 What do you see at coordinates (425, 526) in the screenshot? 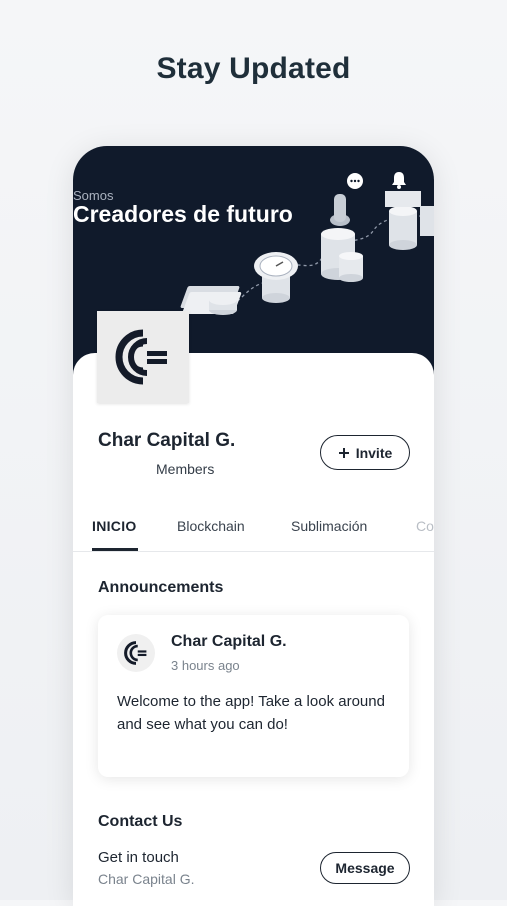
I see `tab-partial: Co` at bounding box center [425, 526].